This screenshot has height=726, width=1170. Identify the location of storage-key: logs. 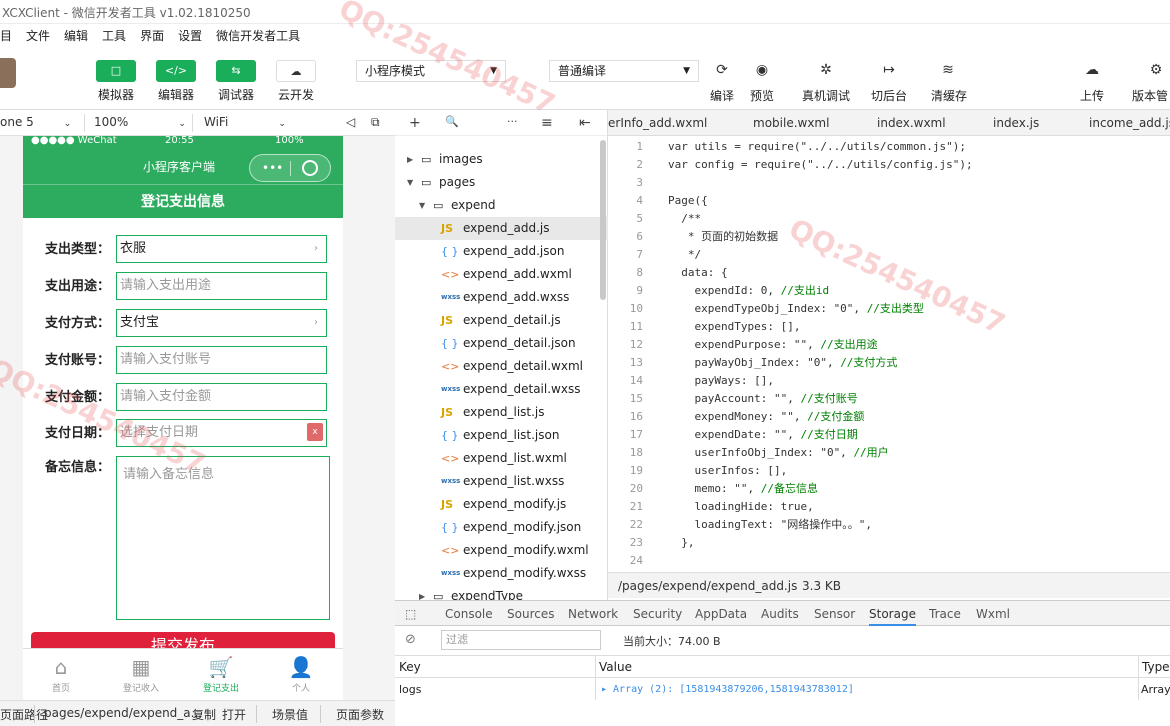
(410, 690).